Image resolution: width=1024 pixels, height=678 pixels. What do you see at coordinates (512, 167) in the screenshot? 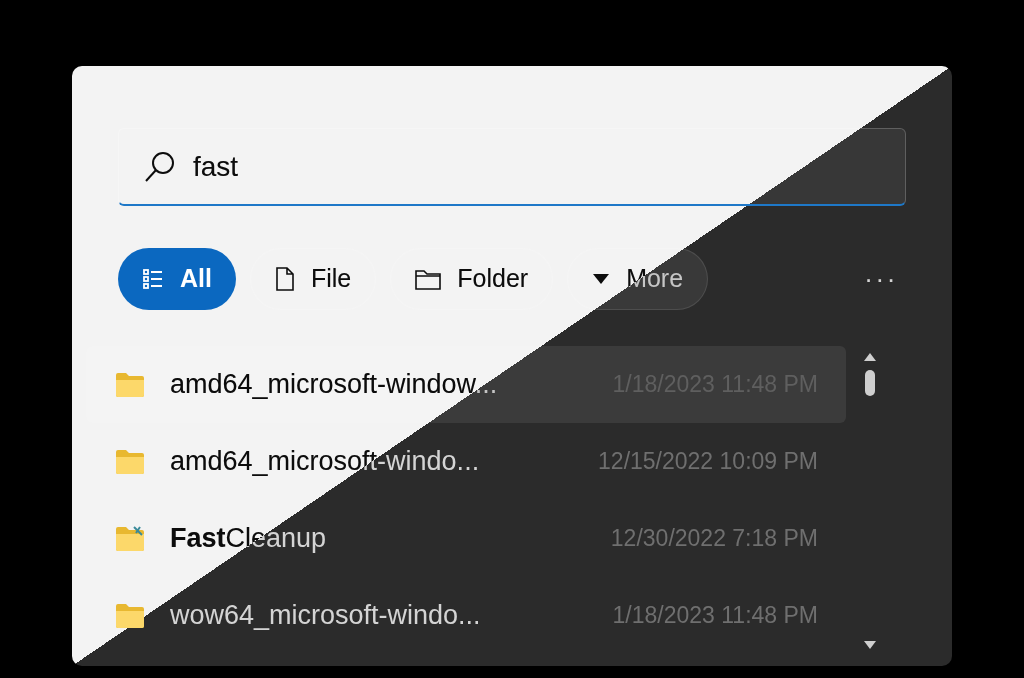
I see `search-field: fast` at bounding box center [512, 167].